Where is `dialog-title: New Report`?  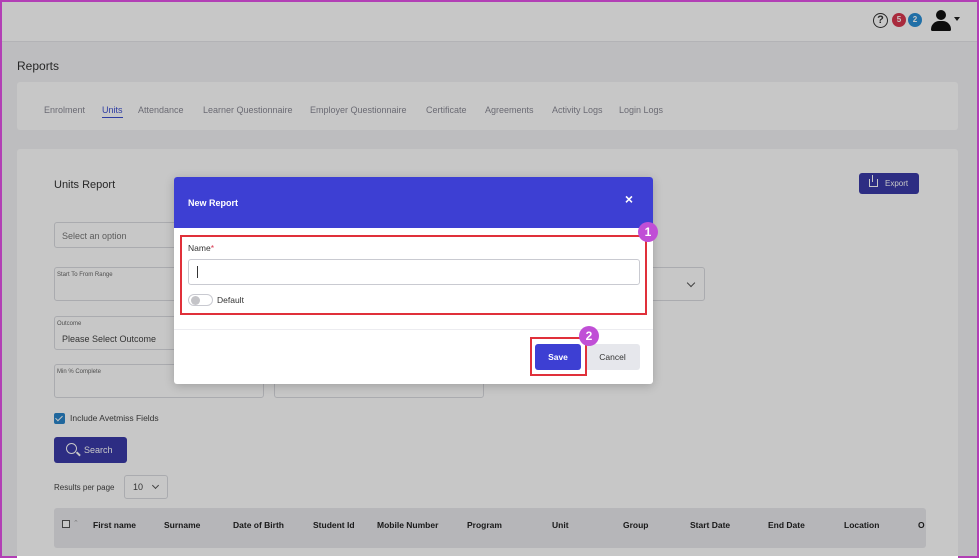 dialog-title: New Report is located at coordinates (213, 203).